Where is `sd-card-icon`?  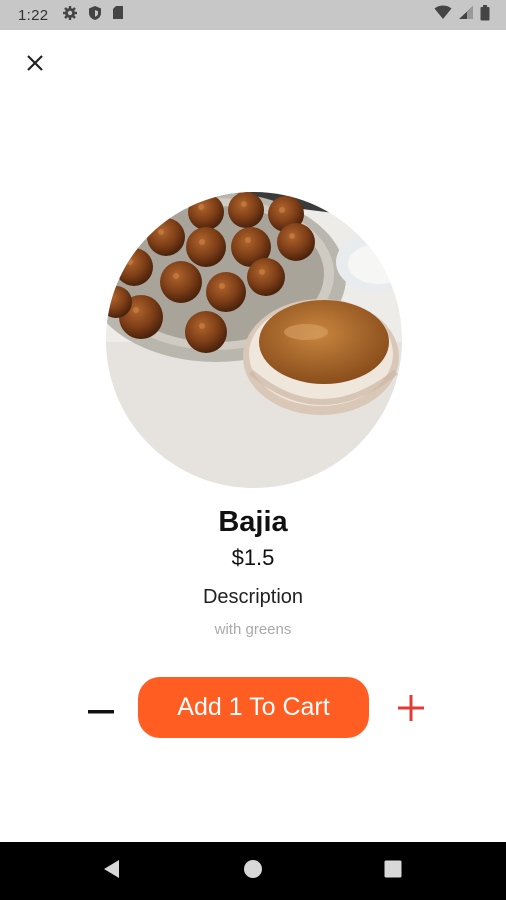 sd-card-icon is located at coordinates (118, 15).